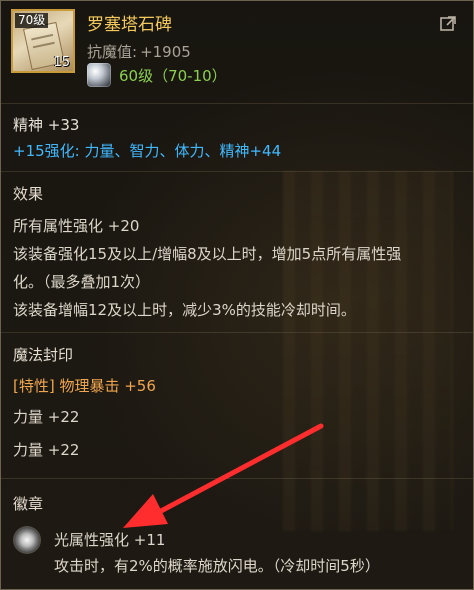 Image resolution: width=474 pixels, height=590 pixels. Describe the element at coordinates (99, 75) in the screenshot. I see `gem-icon` at that location.